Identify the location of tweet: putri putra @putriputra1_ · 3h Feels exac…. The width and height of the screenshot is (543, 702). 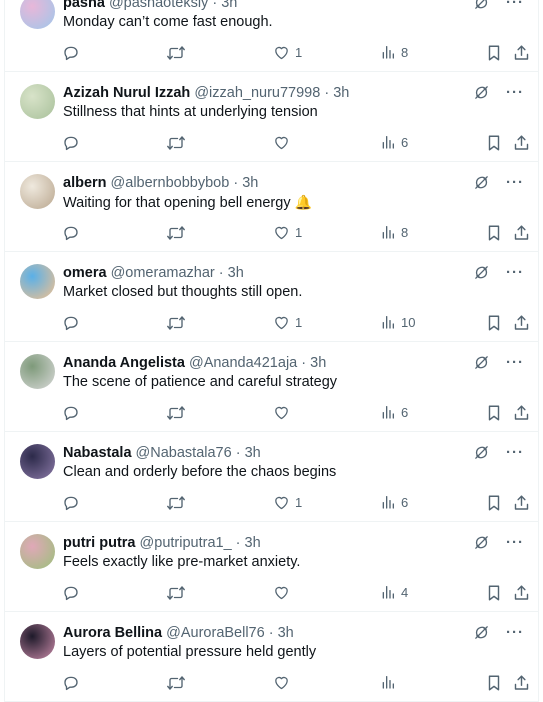
(271, 567).